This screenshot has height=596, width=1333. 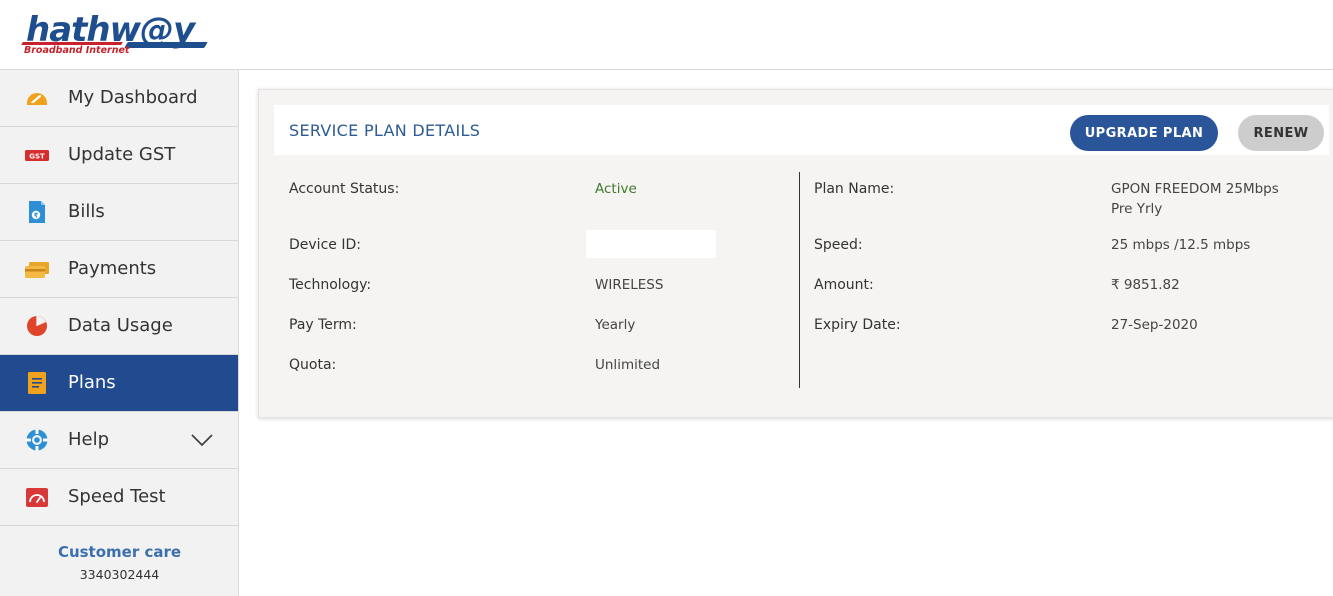 What do you see at coordinates (1145, 285) in the screenshot?
I see `amount-value: ₹ 9851.82` at bounding box center [1145, 285].